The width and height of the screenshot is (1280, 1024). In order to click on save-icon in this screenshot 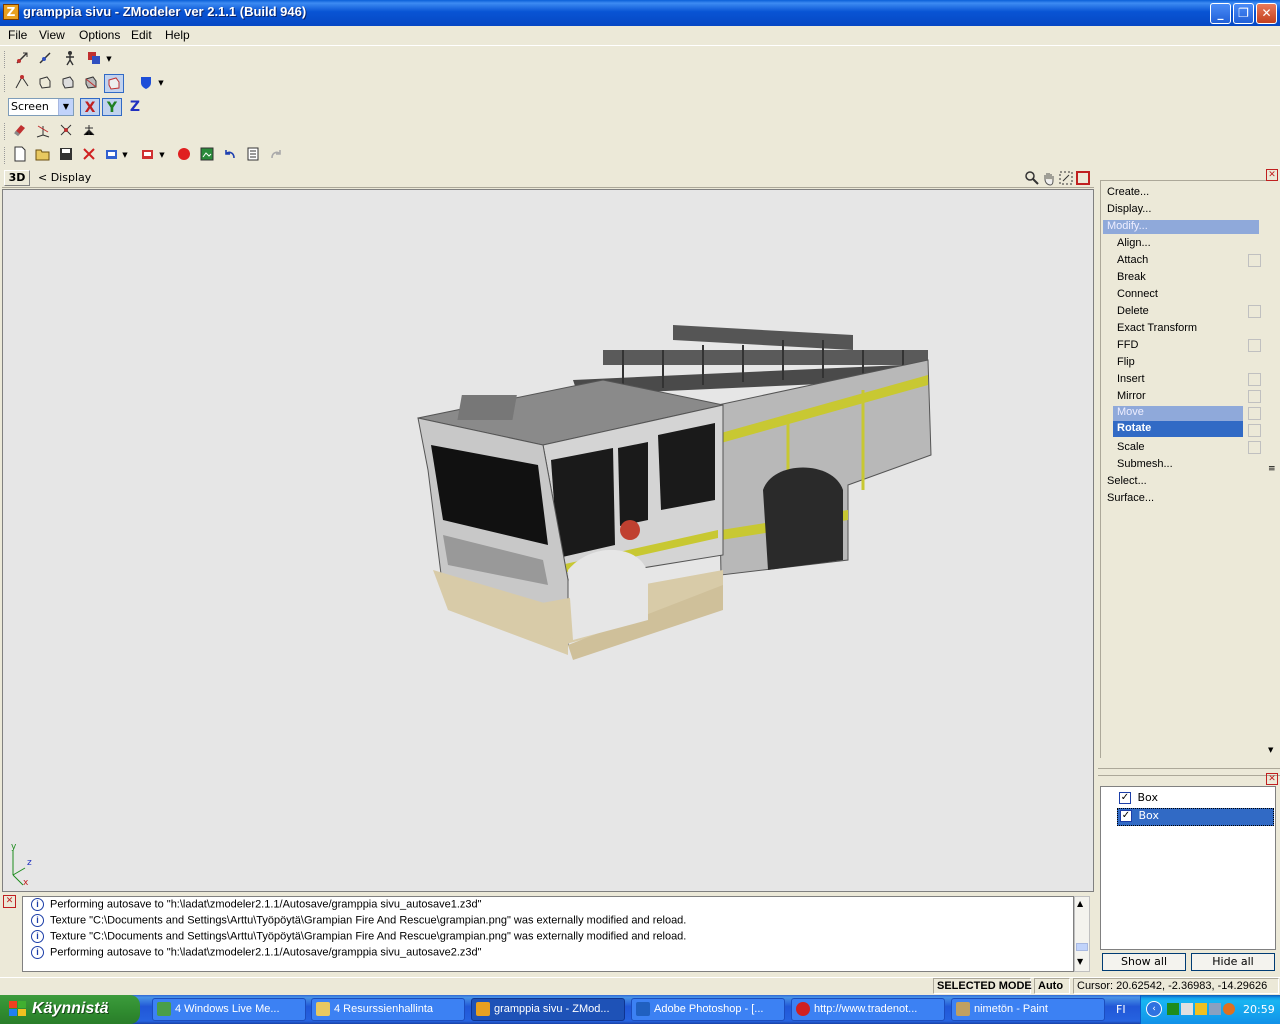, I will do `click(66, 155)`.